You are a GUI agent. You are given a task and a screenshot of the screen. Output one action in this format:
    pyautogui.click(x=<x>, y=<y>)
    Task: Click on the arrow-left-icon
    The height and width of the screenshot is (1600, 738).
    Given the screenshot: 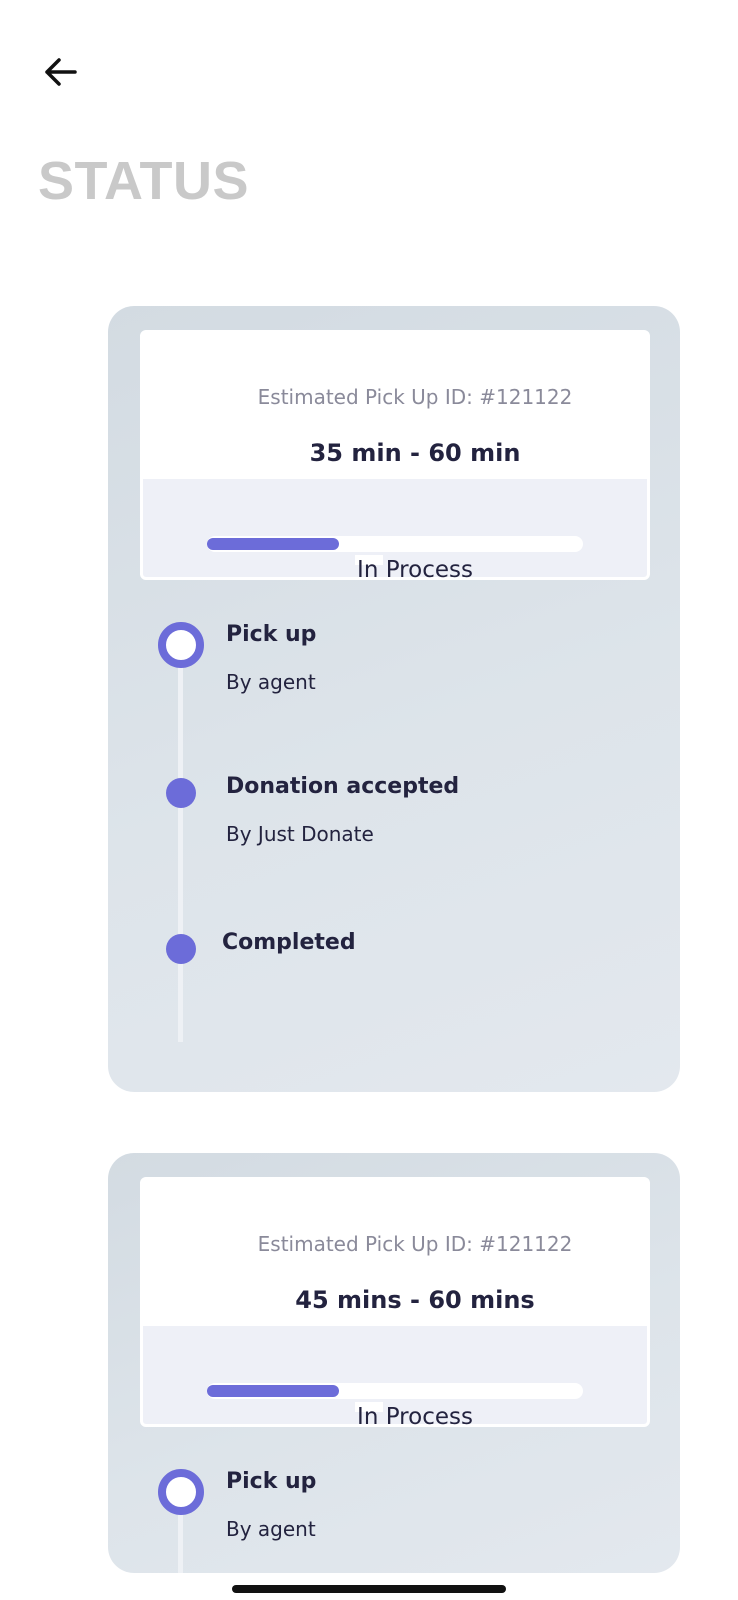 What is the action you would take?
    pyautogui.click(x=61, y=72)
    